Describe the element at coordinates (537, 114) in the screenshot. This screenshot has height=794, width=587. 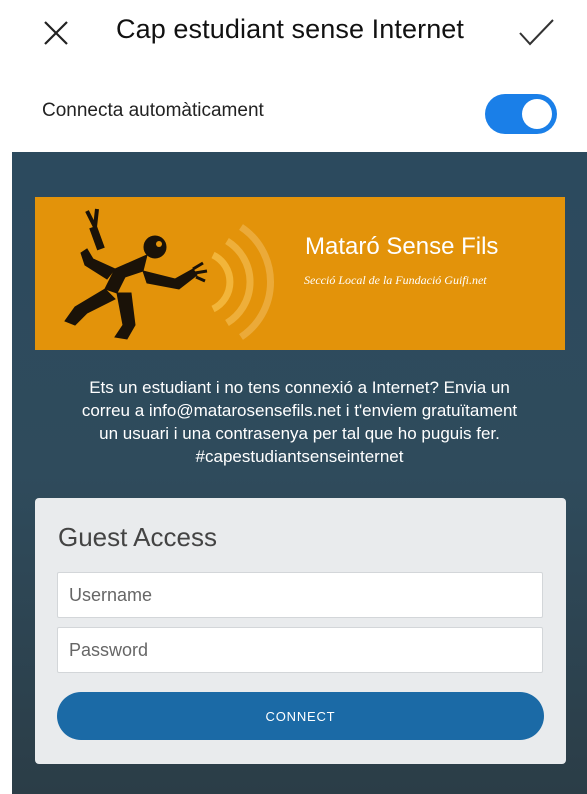
I see `toggle-knob` at that location.